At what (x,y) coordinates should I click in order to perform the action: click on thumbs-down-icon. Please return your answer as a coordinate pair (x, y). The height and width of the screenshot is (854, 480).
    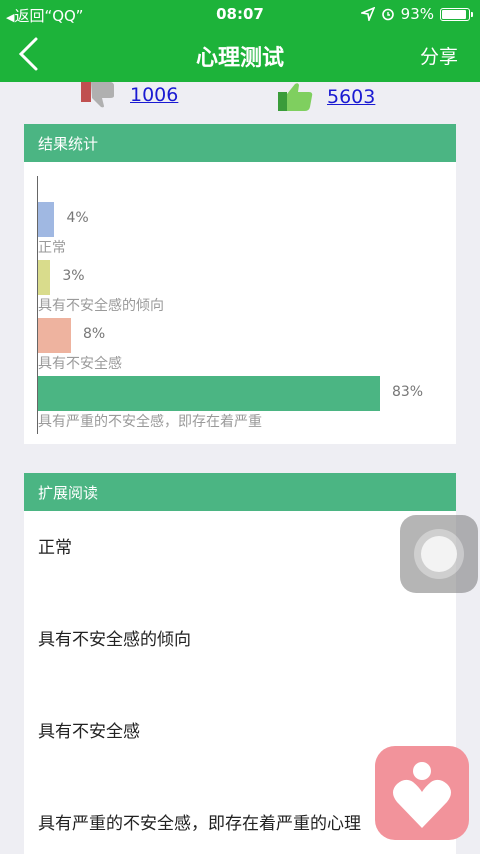
    Looking at the image, I should click on (97, 95).